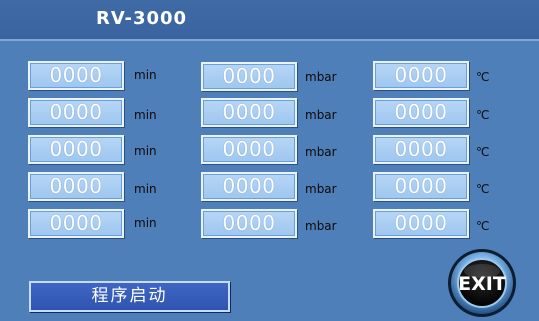  What do you see at coordinates (269, 20) in the screenshot?
I see `title-bar: RV-3000` at bounding box center [269, 20].